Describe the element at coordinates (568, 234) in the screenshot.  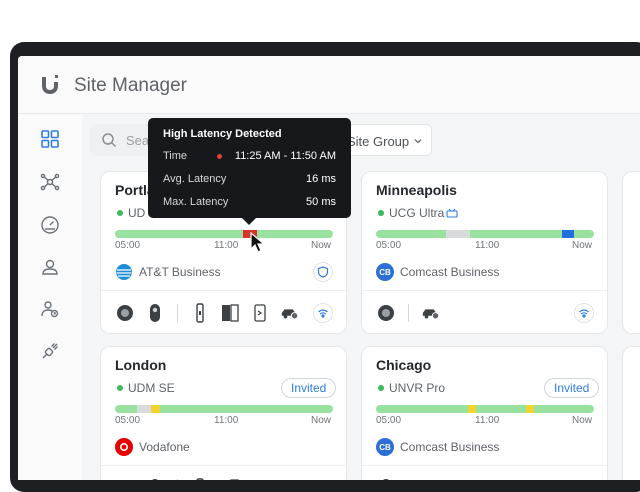
I see `info-segment` at that location.